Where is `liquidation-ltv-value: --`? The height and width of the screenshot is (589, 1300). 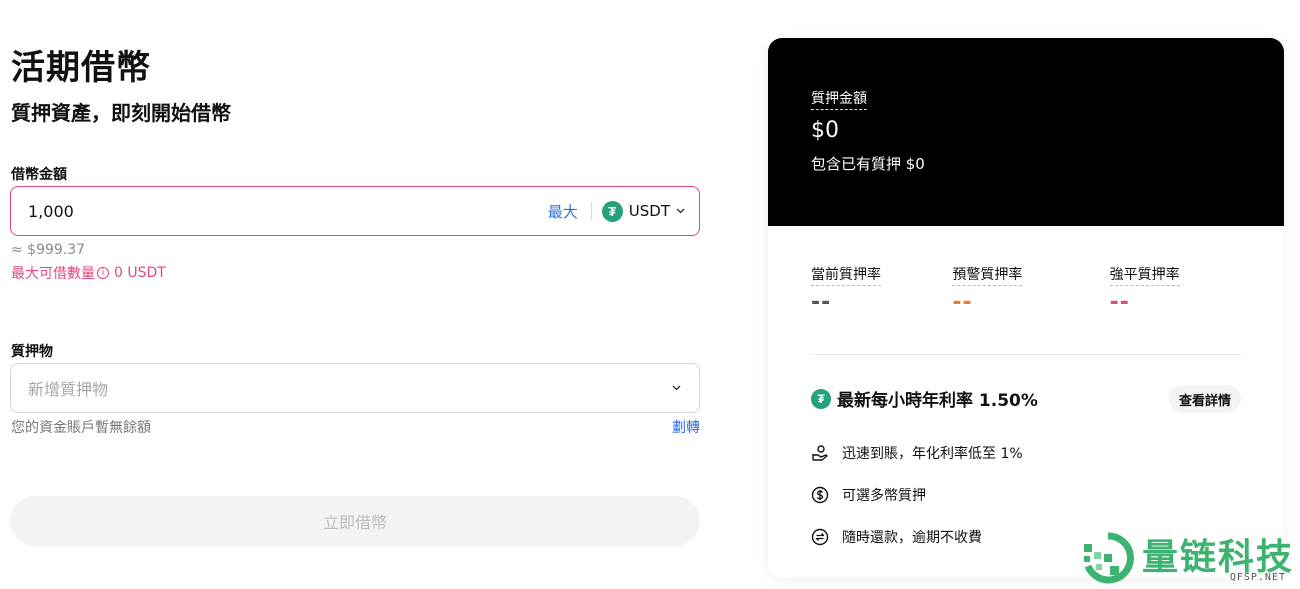 liquidation-ltv-value: -- is located at coordinates (1119, 302).